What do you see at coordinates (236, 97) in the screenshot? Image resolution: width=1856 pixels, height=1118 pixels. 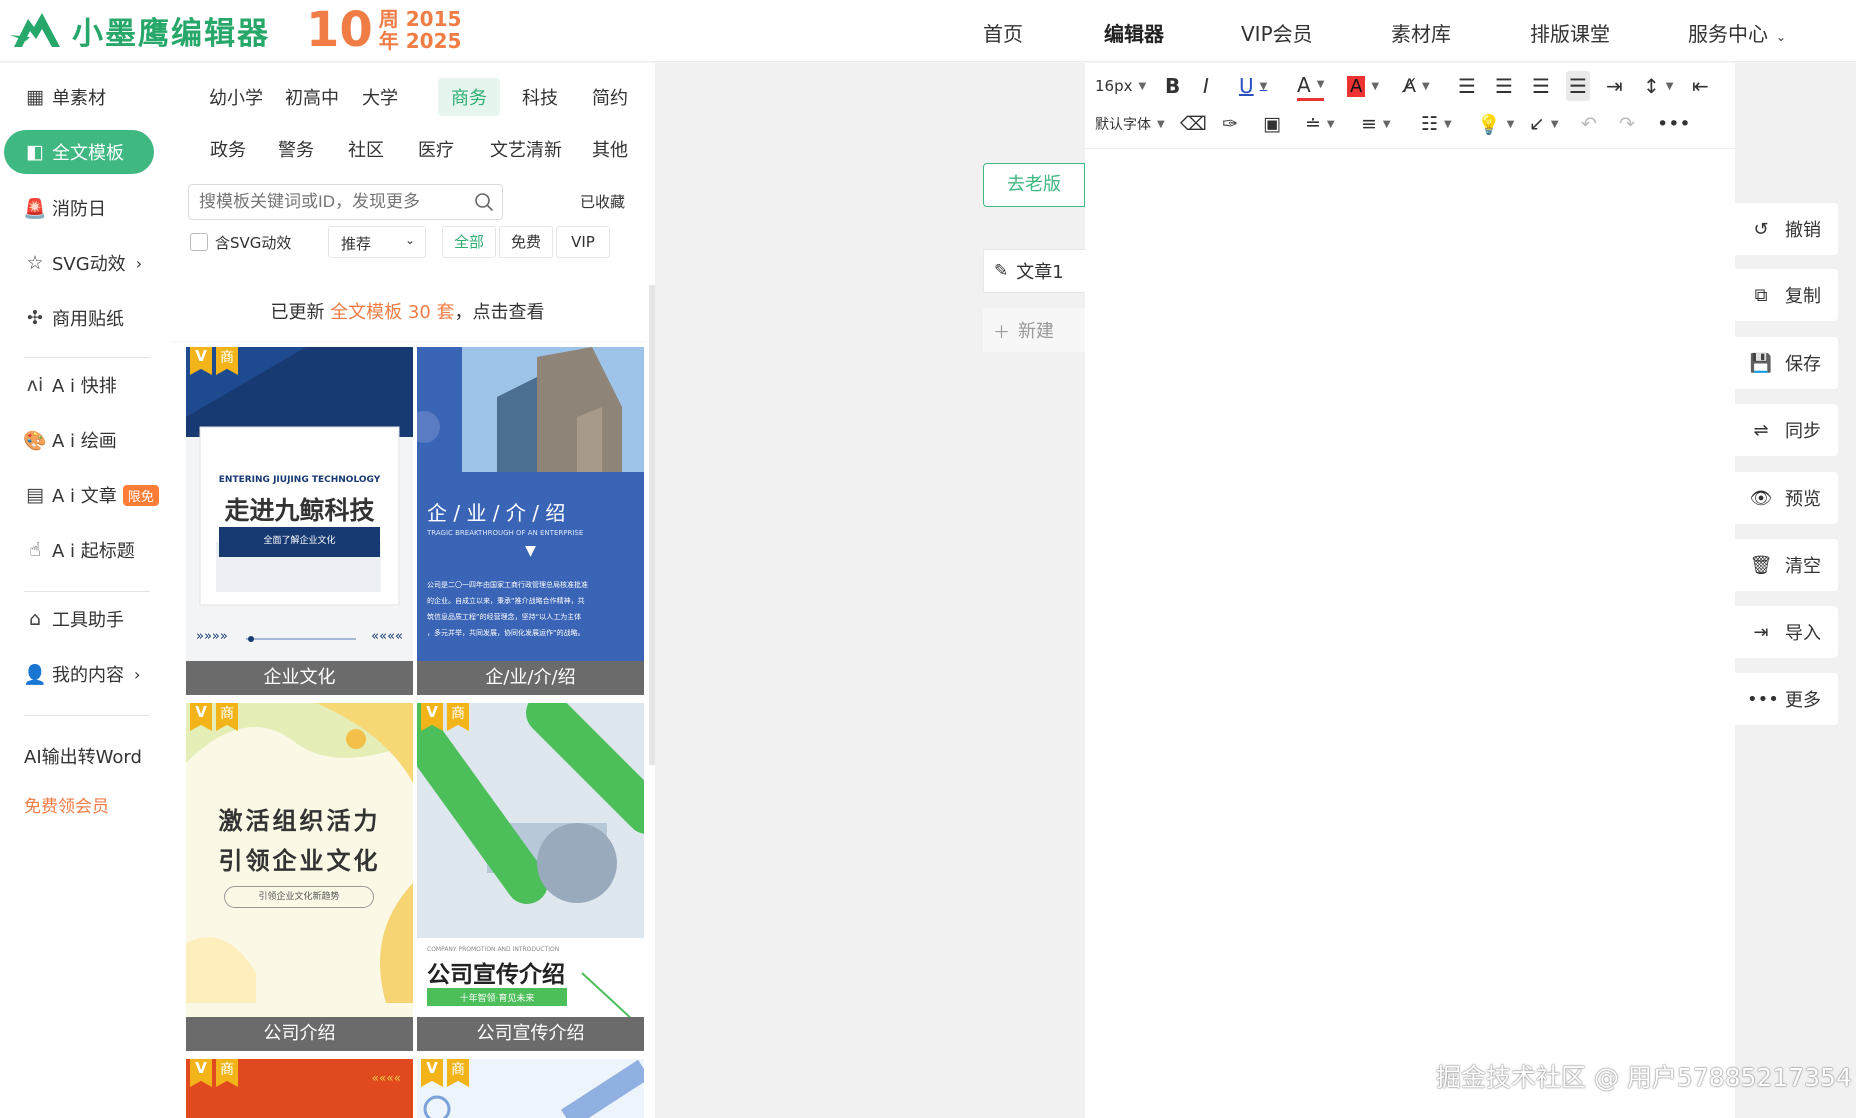 I see `category-primary: 幼小学` at bounding box center [236, 97].